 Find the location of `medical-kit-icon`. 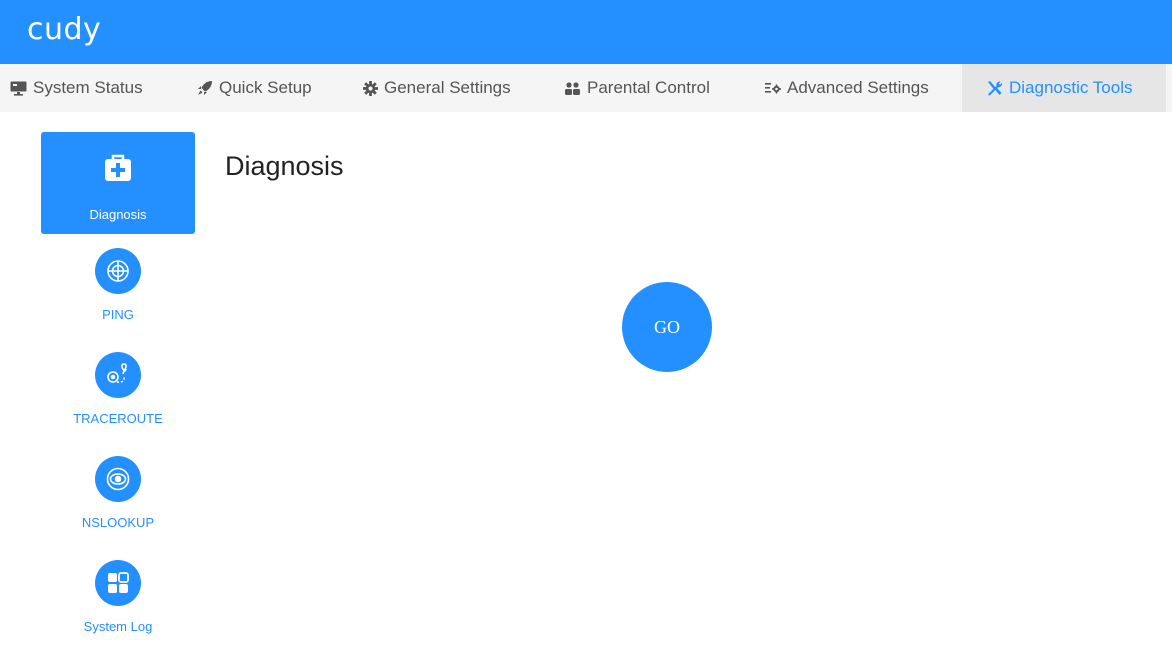

medical-kit-icon is located at coordinates (118, 167).